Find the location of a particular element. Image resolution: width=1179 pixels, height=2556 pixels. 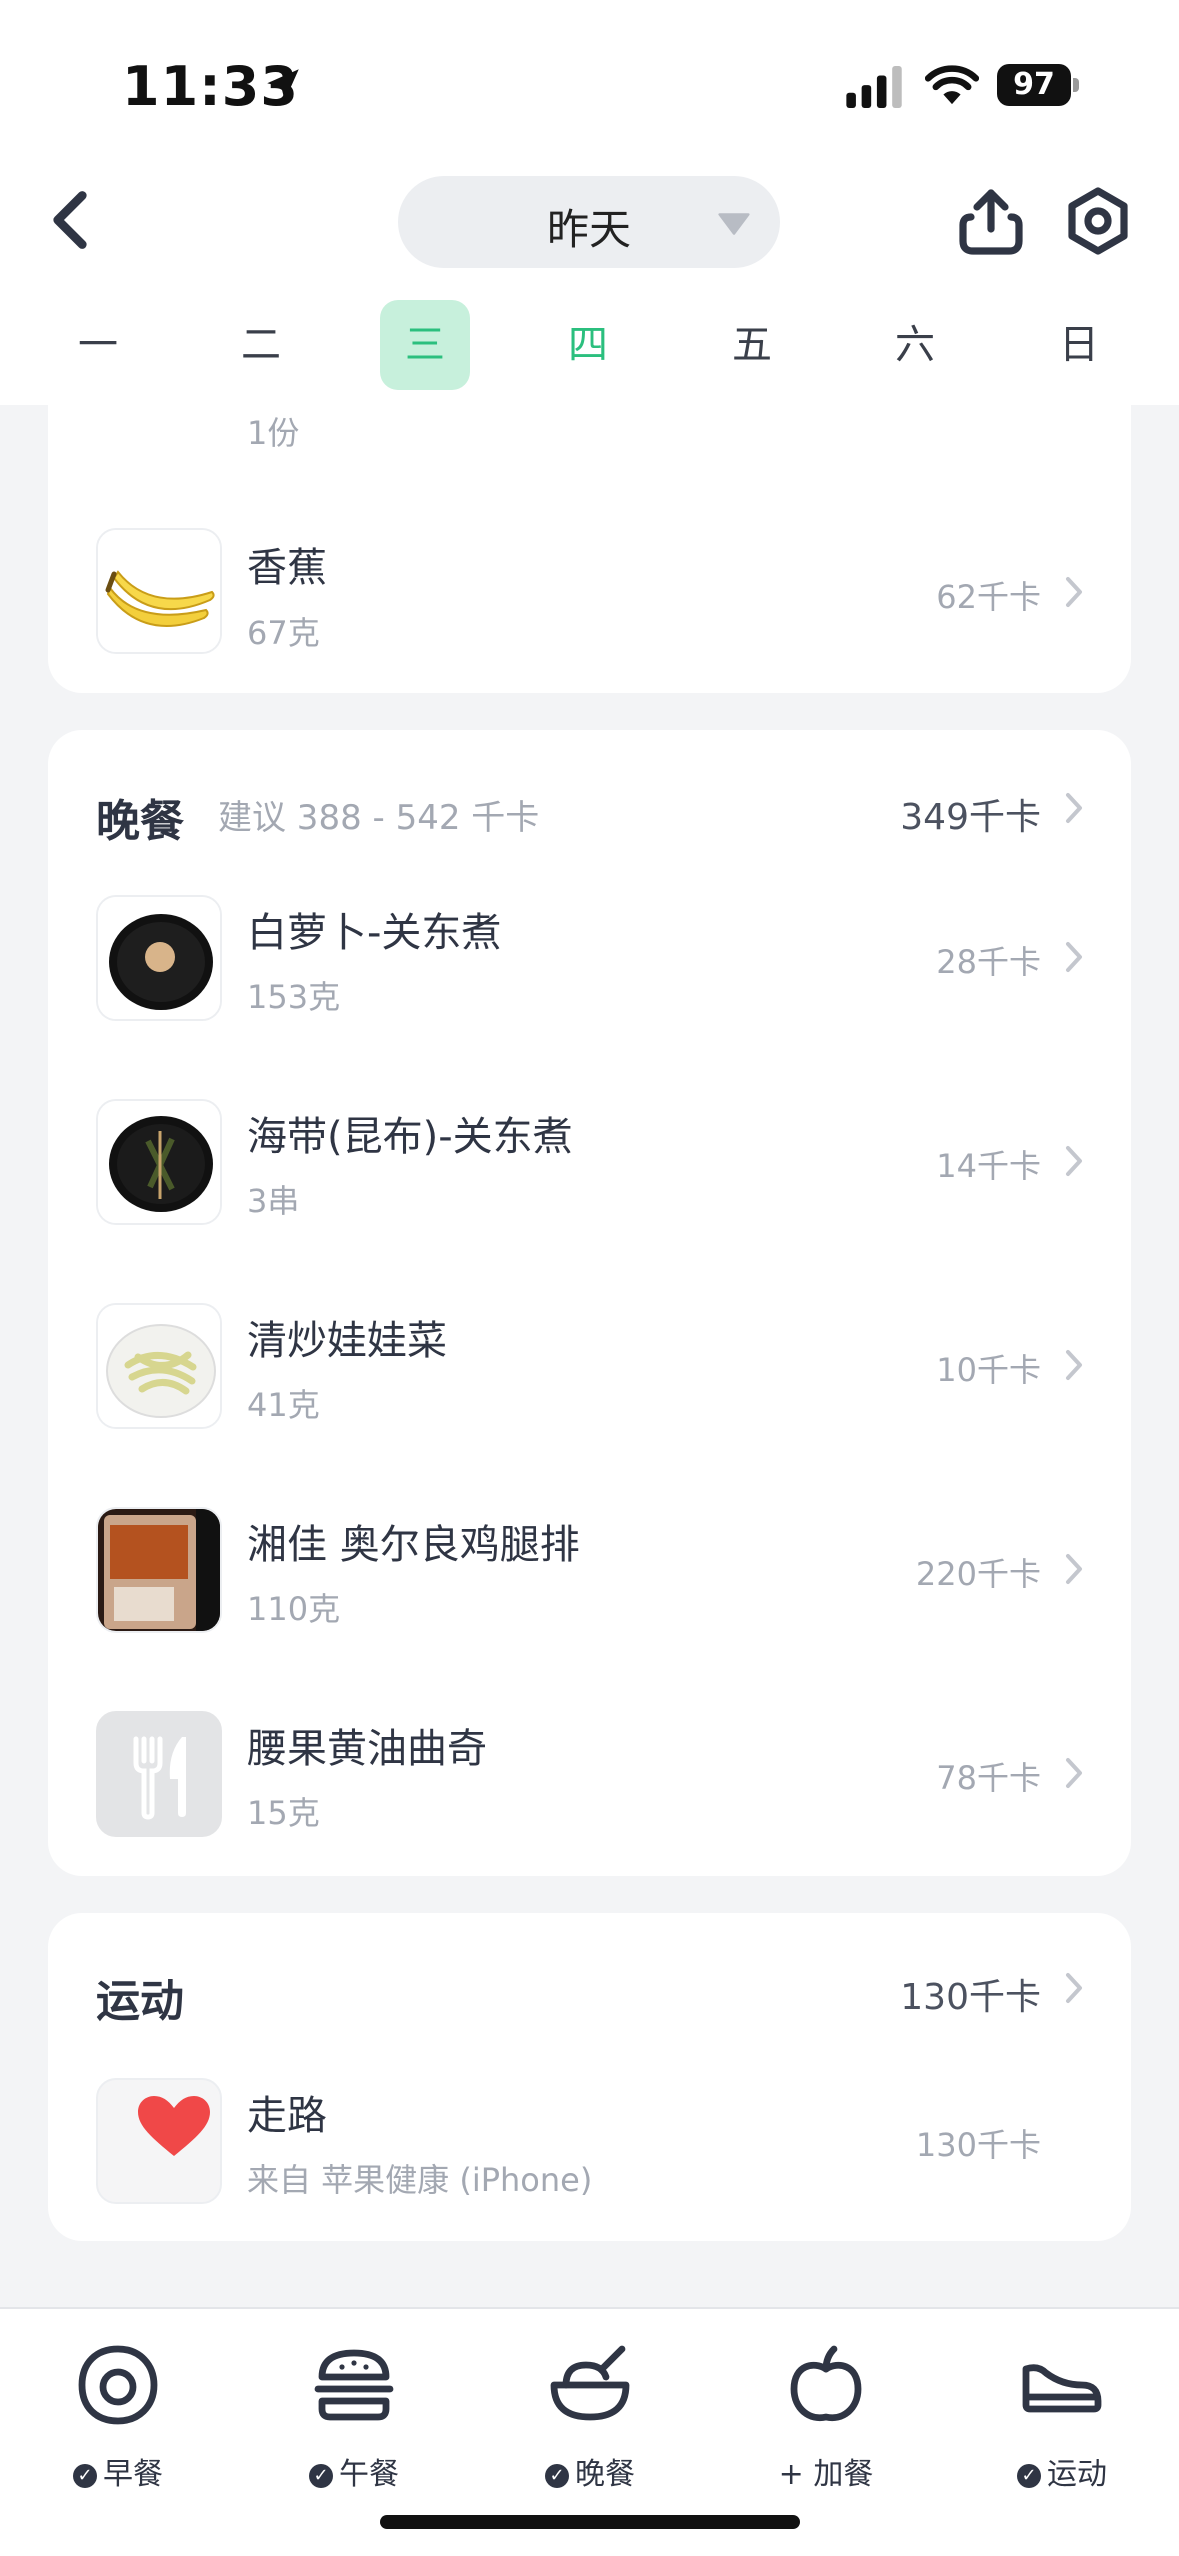

chicken-package-image is located at coordinates (159, 1570).